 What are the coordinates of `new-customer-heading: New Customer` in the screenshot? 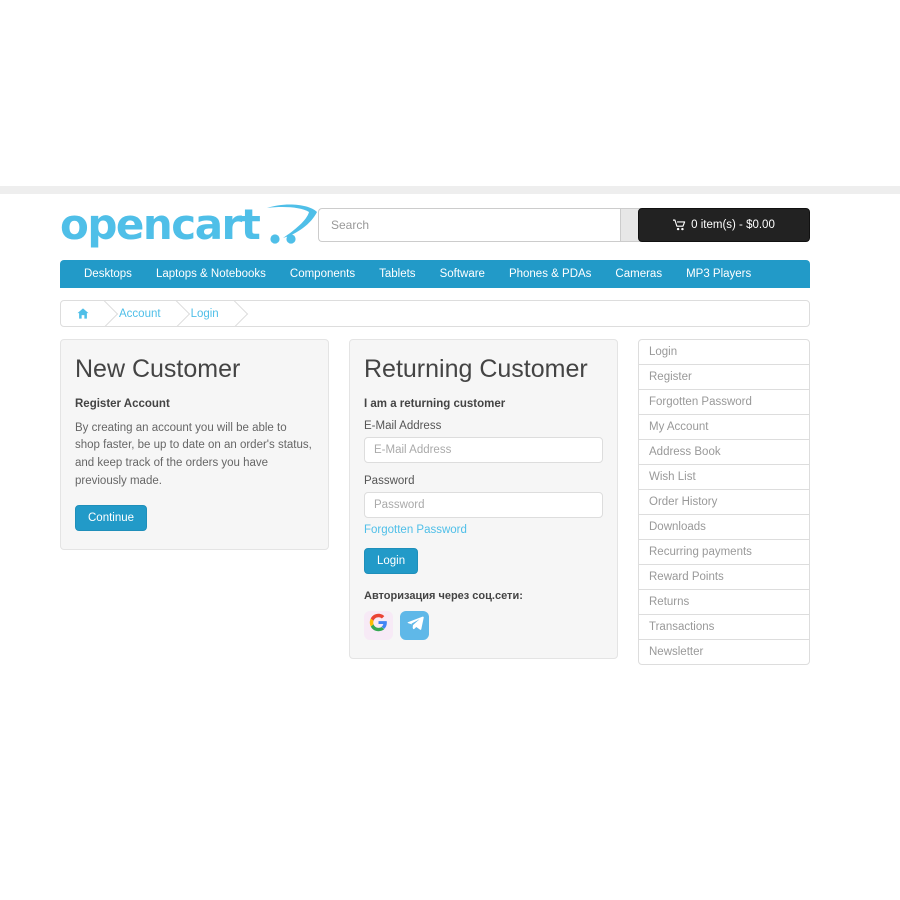 It's located at (158, 369).